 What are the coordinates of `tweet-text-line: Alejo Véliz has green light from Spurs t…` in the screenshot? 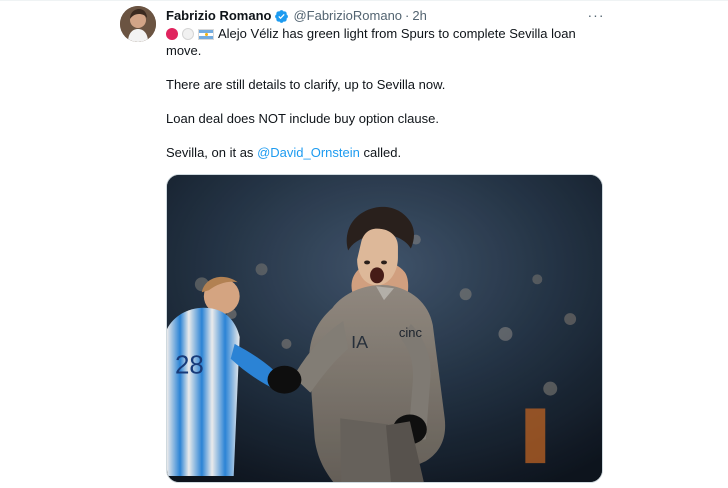 It's located at (397, 33).